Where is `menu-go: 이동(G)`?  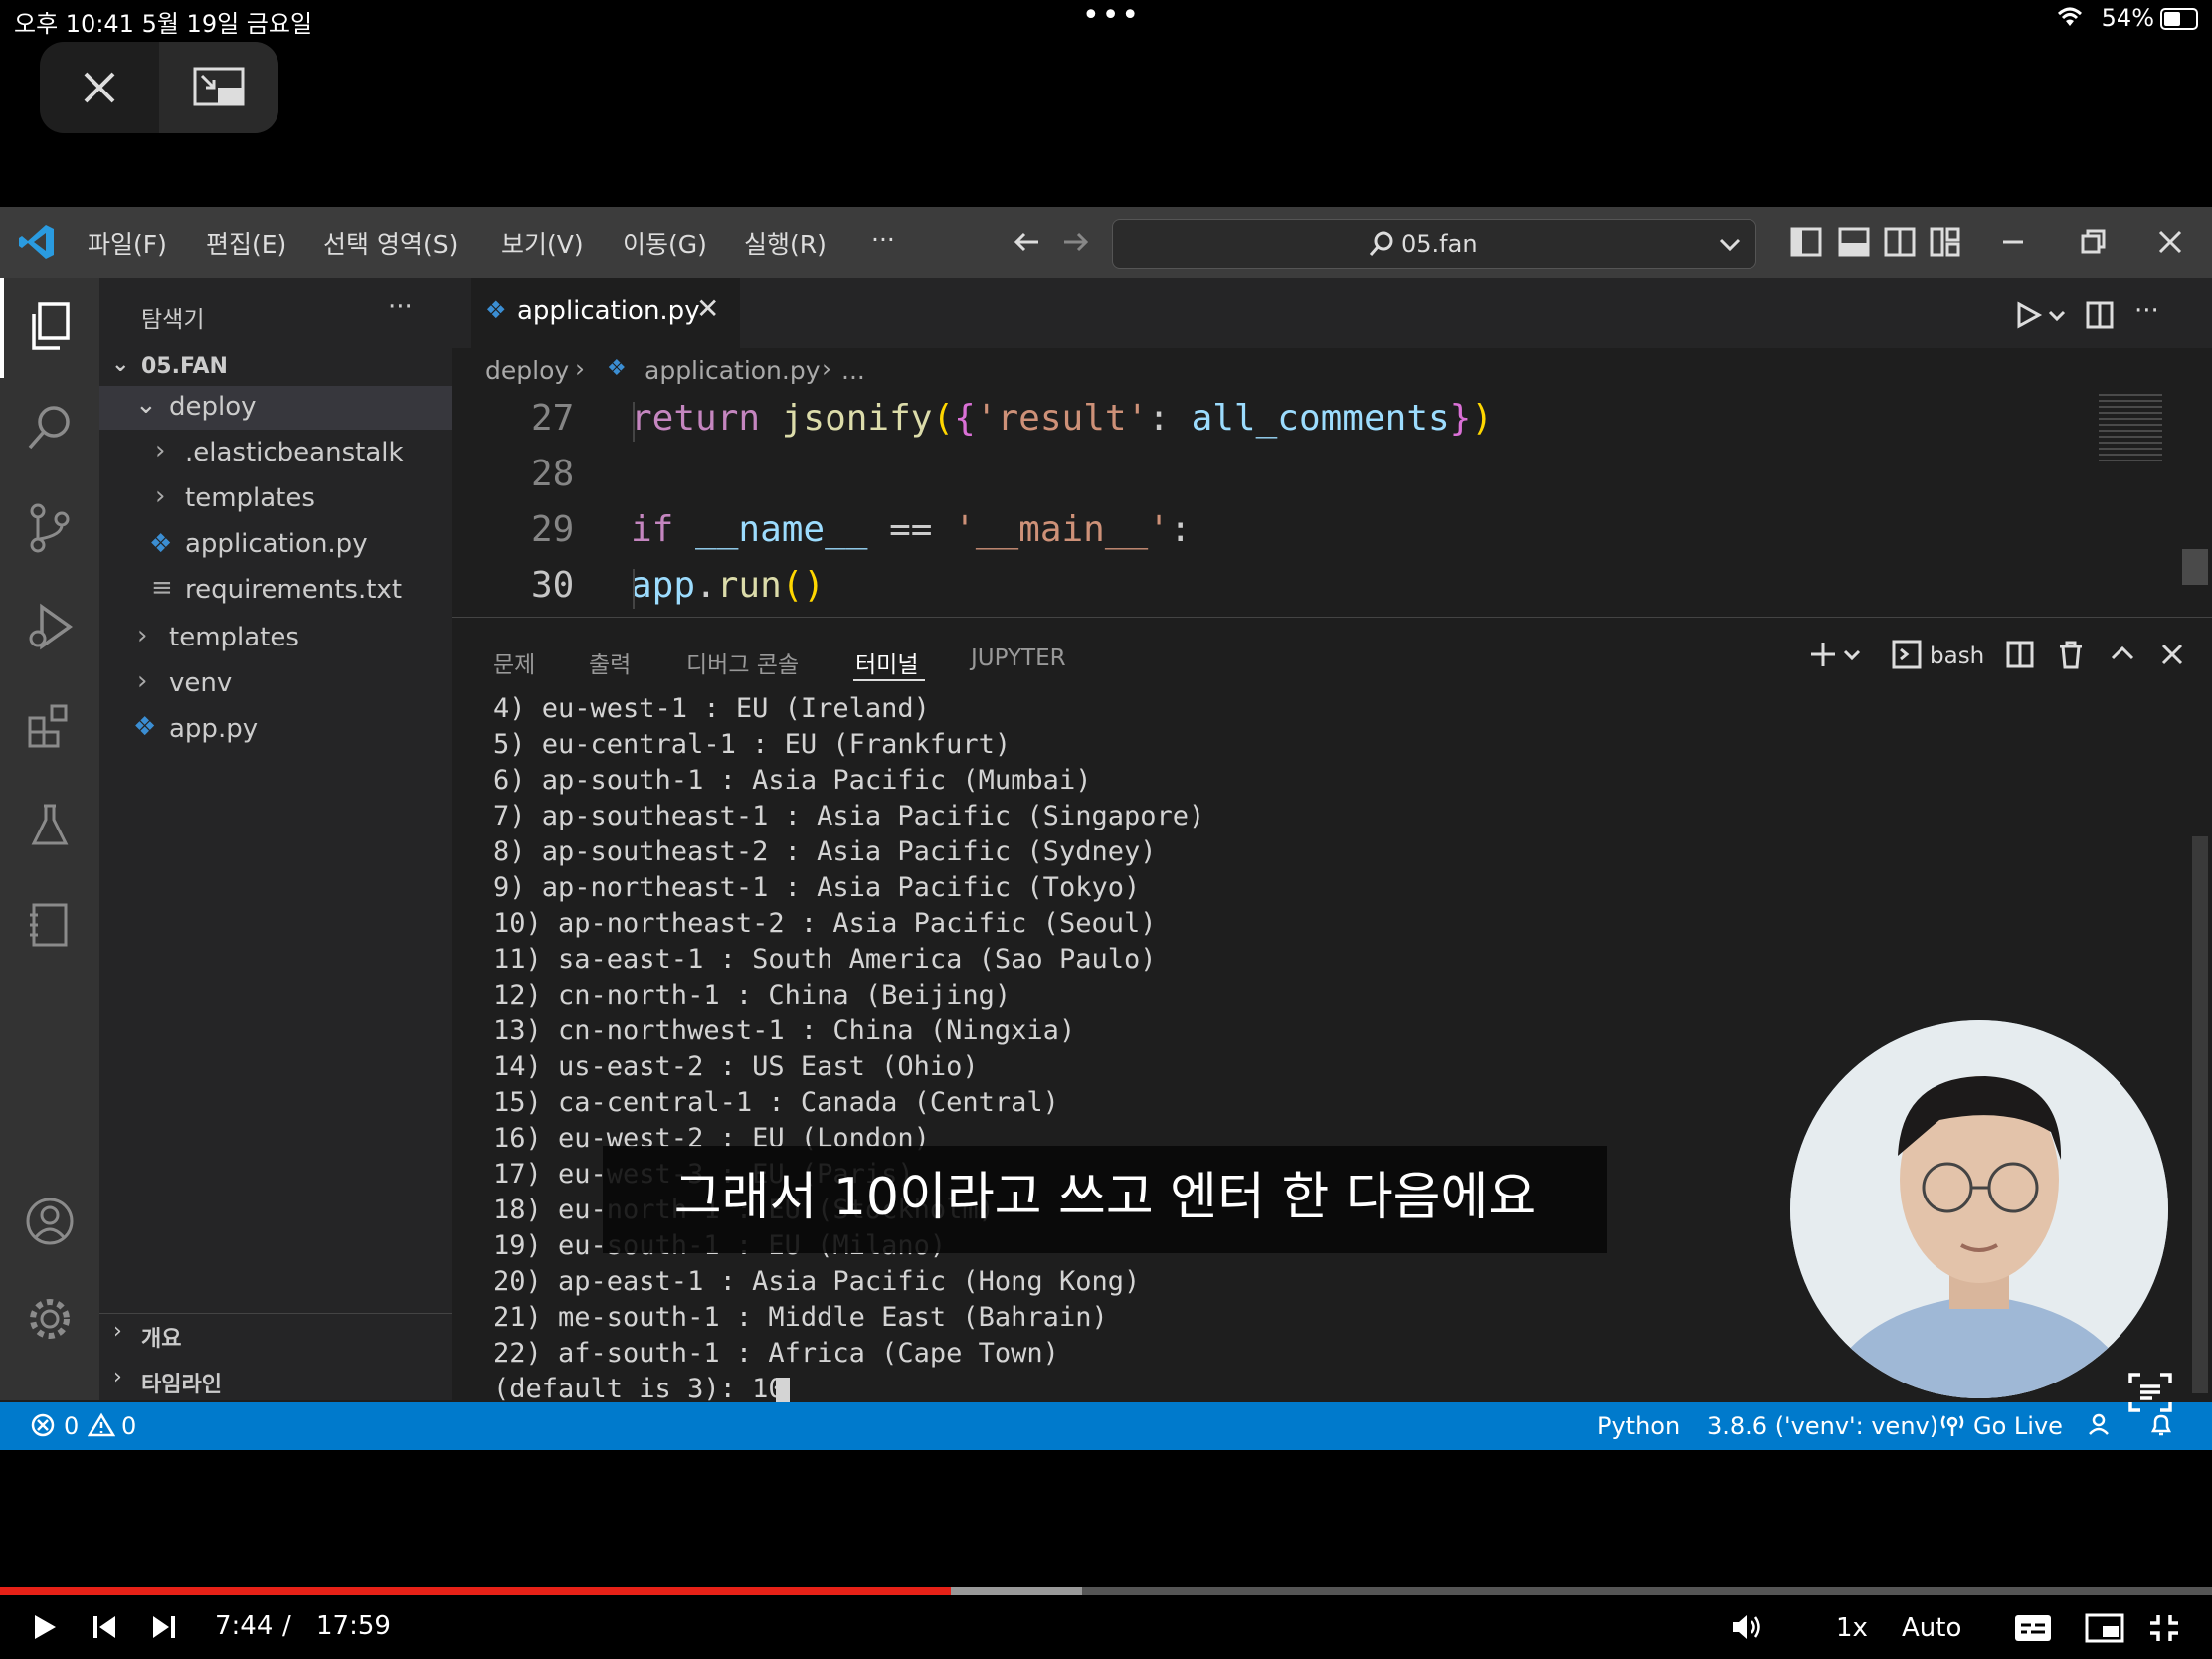 menu-go: 이동(G) is located at coordinates (665, 243).